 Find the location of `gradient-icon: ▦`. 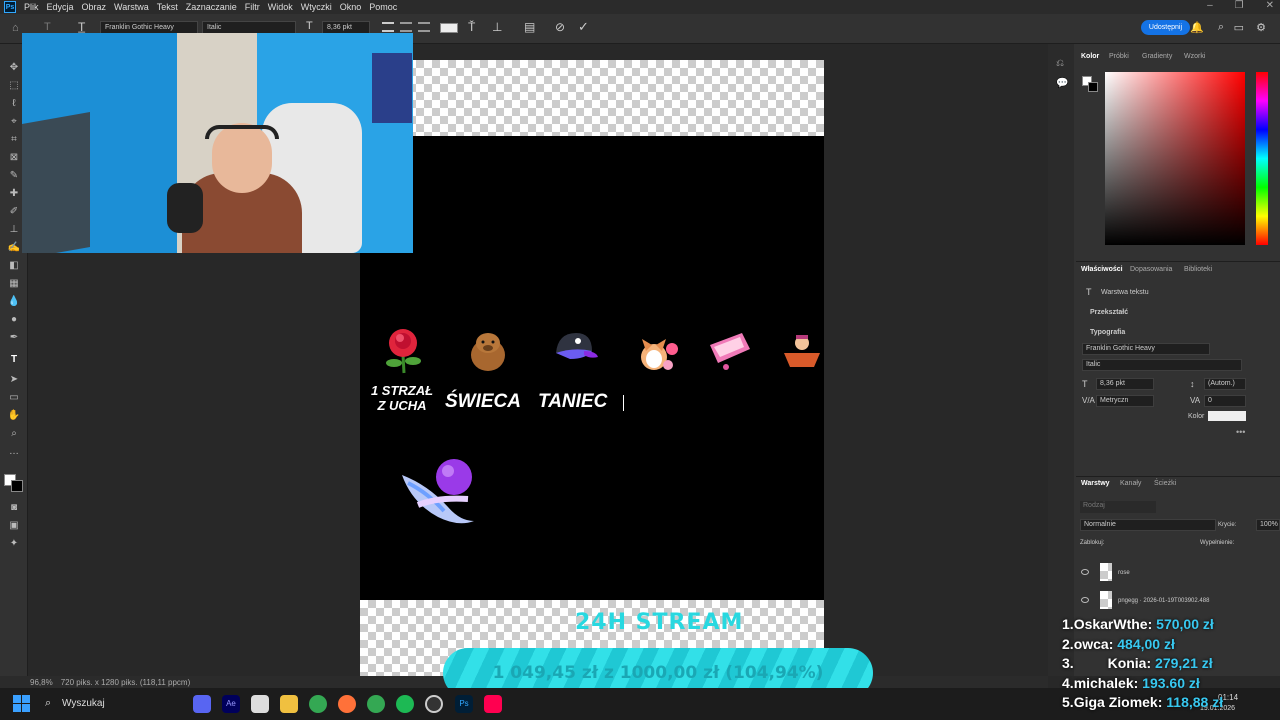

gradient-icon: ▦ is located at coordinates (14, 284).